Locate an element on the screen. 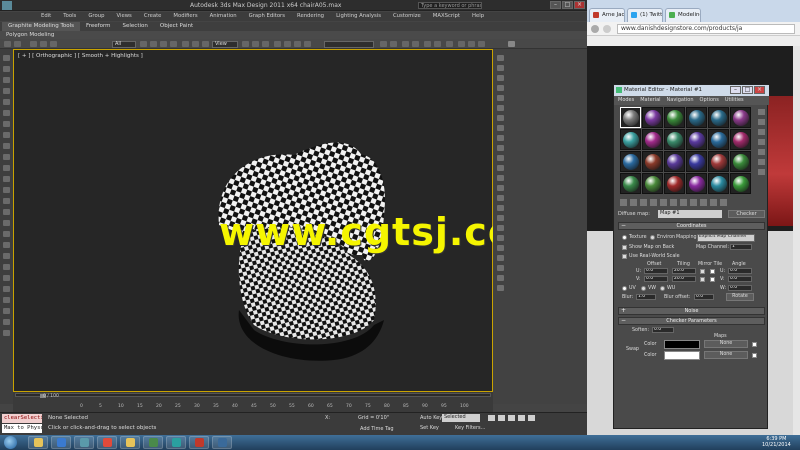 The width and height of the screenshot is (800, 450). ribbon-tab-freeform: Freeform is located at coordinates (98, 26).